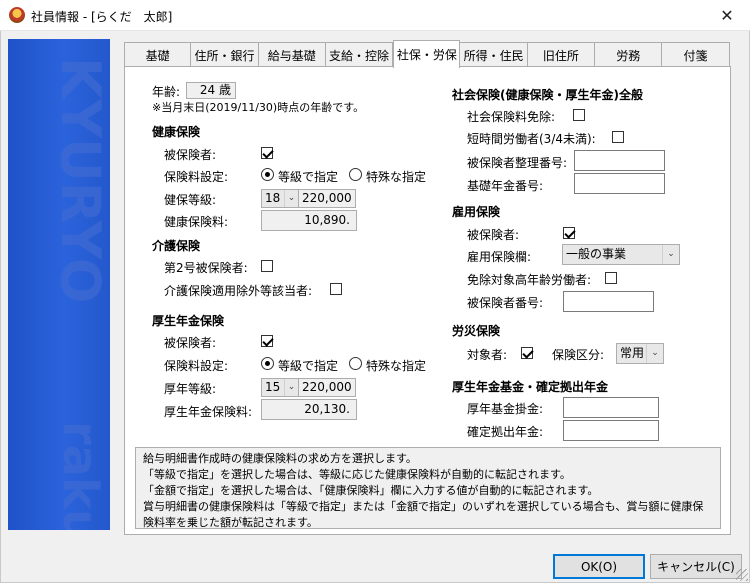  What do you see at coordinates (309, 409) in the screenshot?
I see `pension-premium-value: 20,130.` at bounding box center [309, 409].